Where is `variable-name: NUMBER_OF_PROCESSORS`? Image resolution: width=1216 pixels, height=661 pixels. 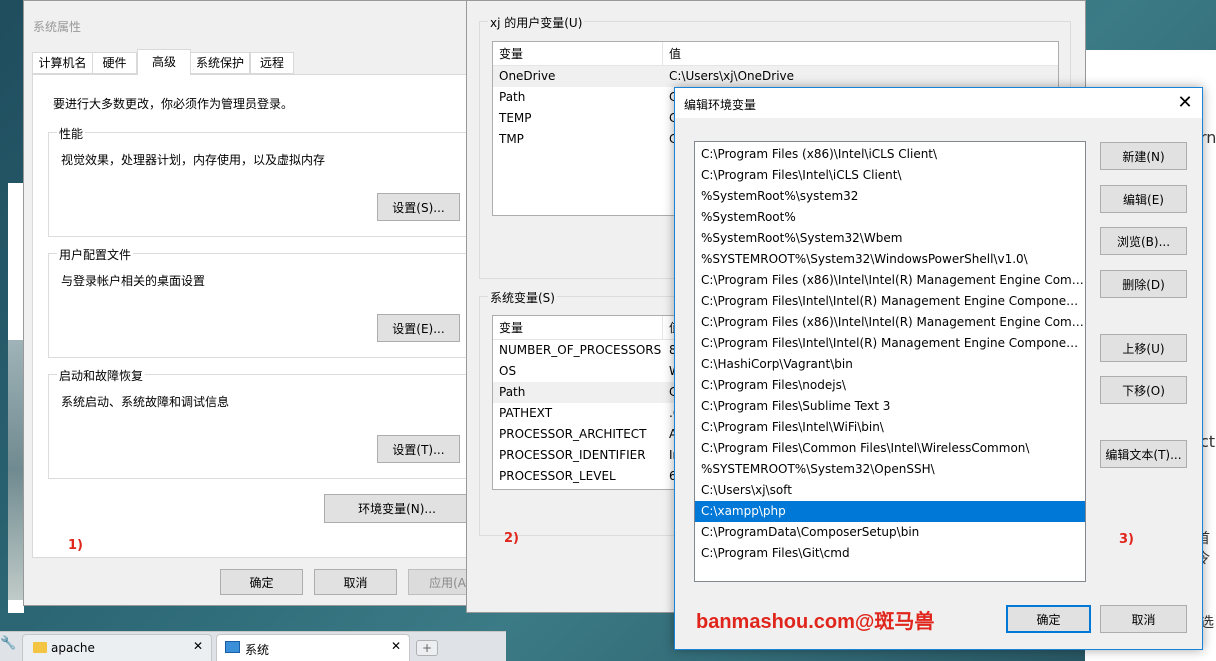
variable-name: NUMBER_OF_PROCESSORS is located at coordinates (580, 350).